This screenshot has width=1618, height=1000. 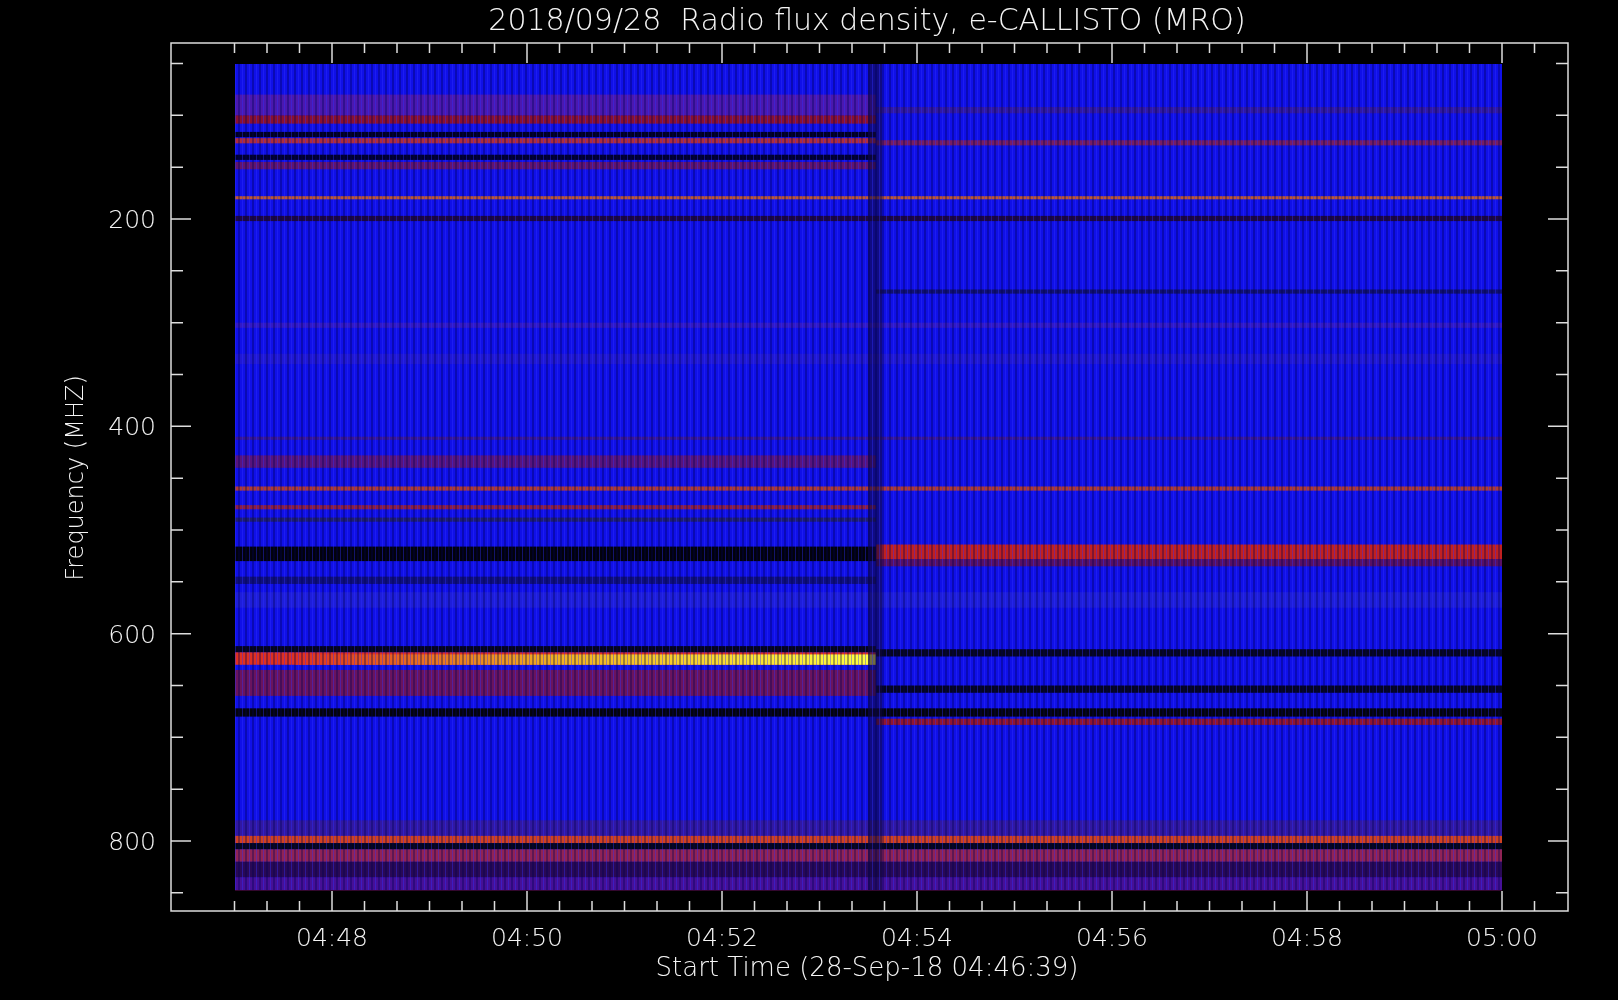 What do you see at coordinates (867, 967) in the screenshot?
I see `axis-label: Start Time (28-Sep-18 04:46:39)` at bounding box center [867, 967].